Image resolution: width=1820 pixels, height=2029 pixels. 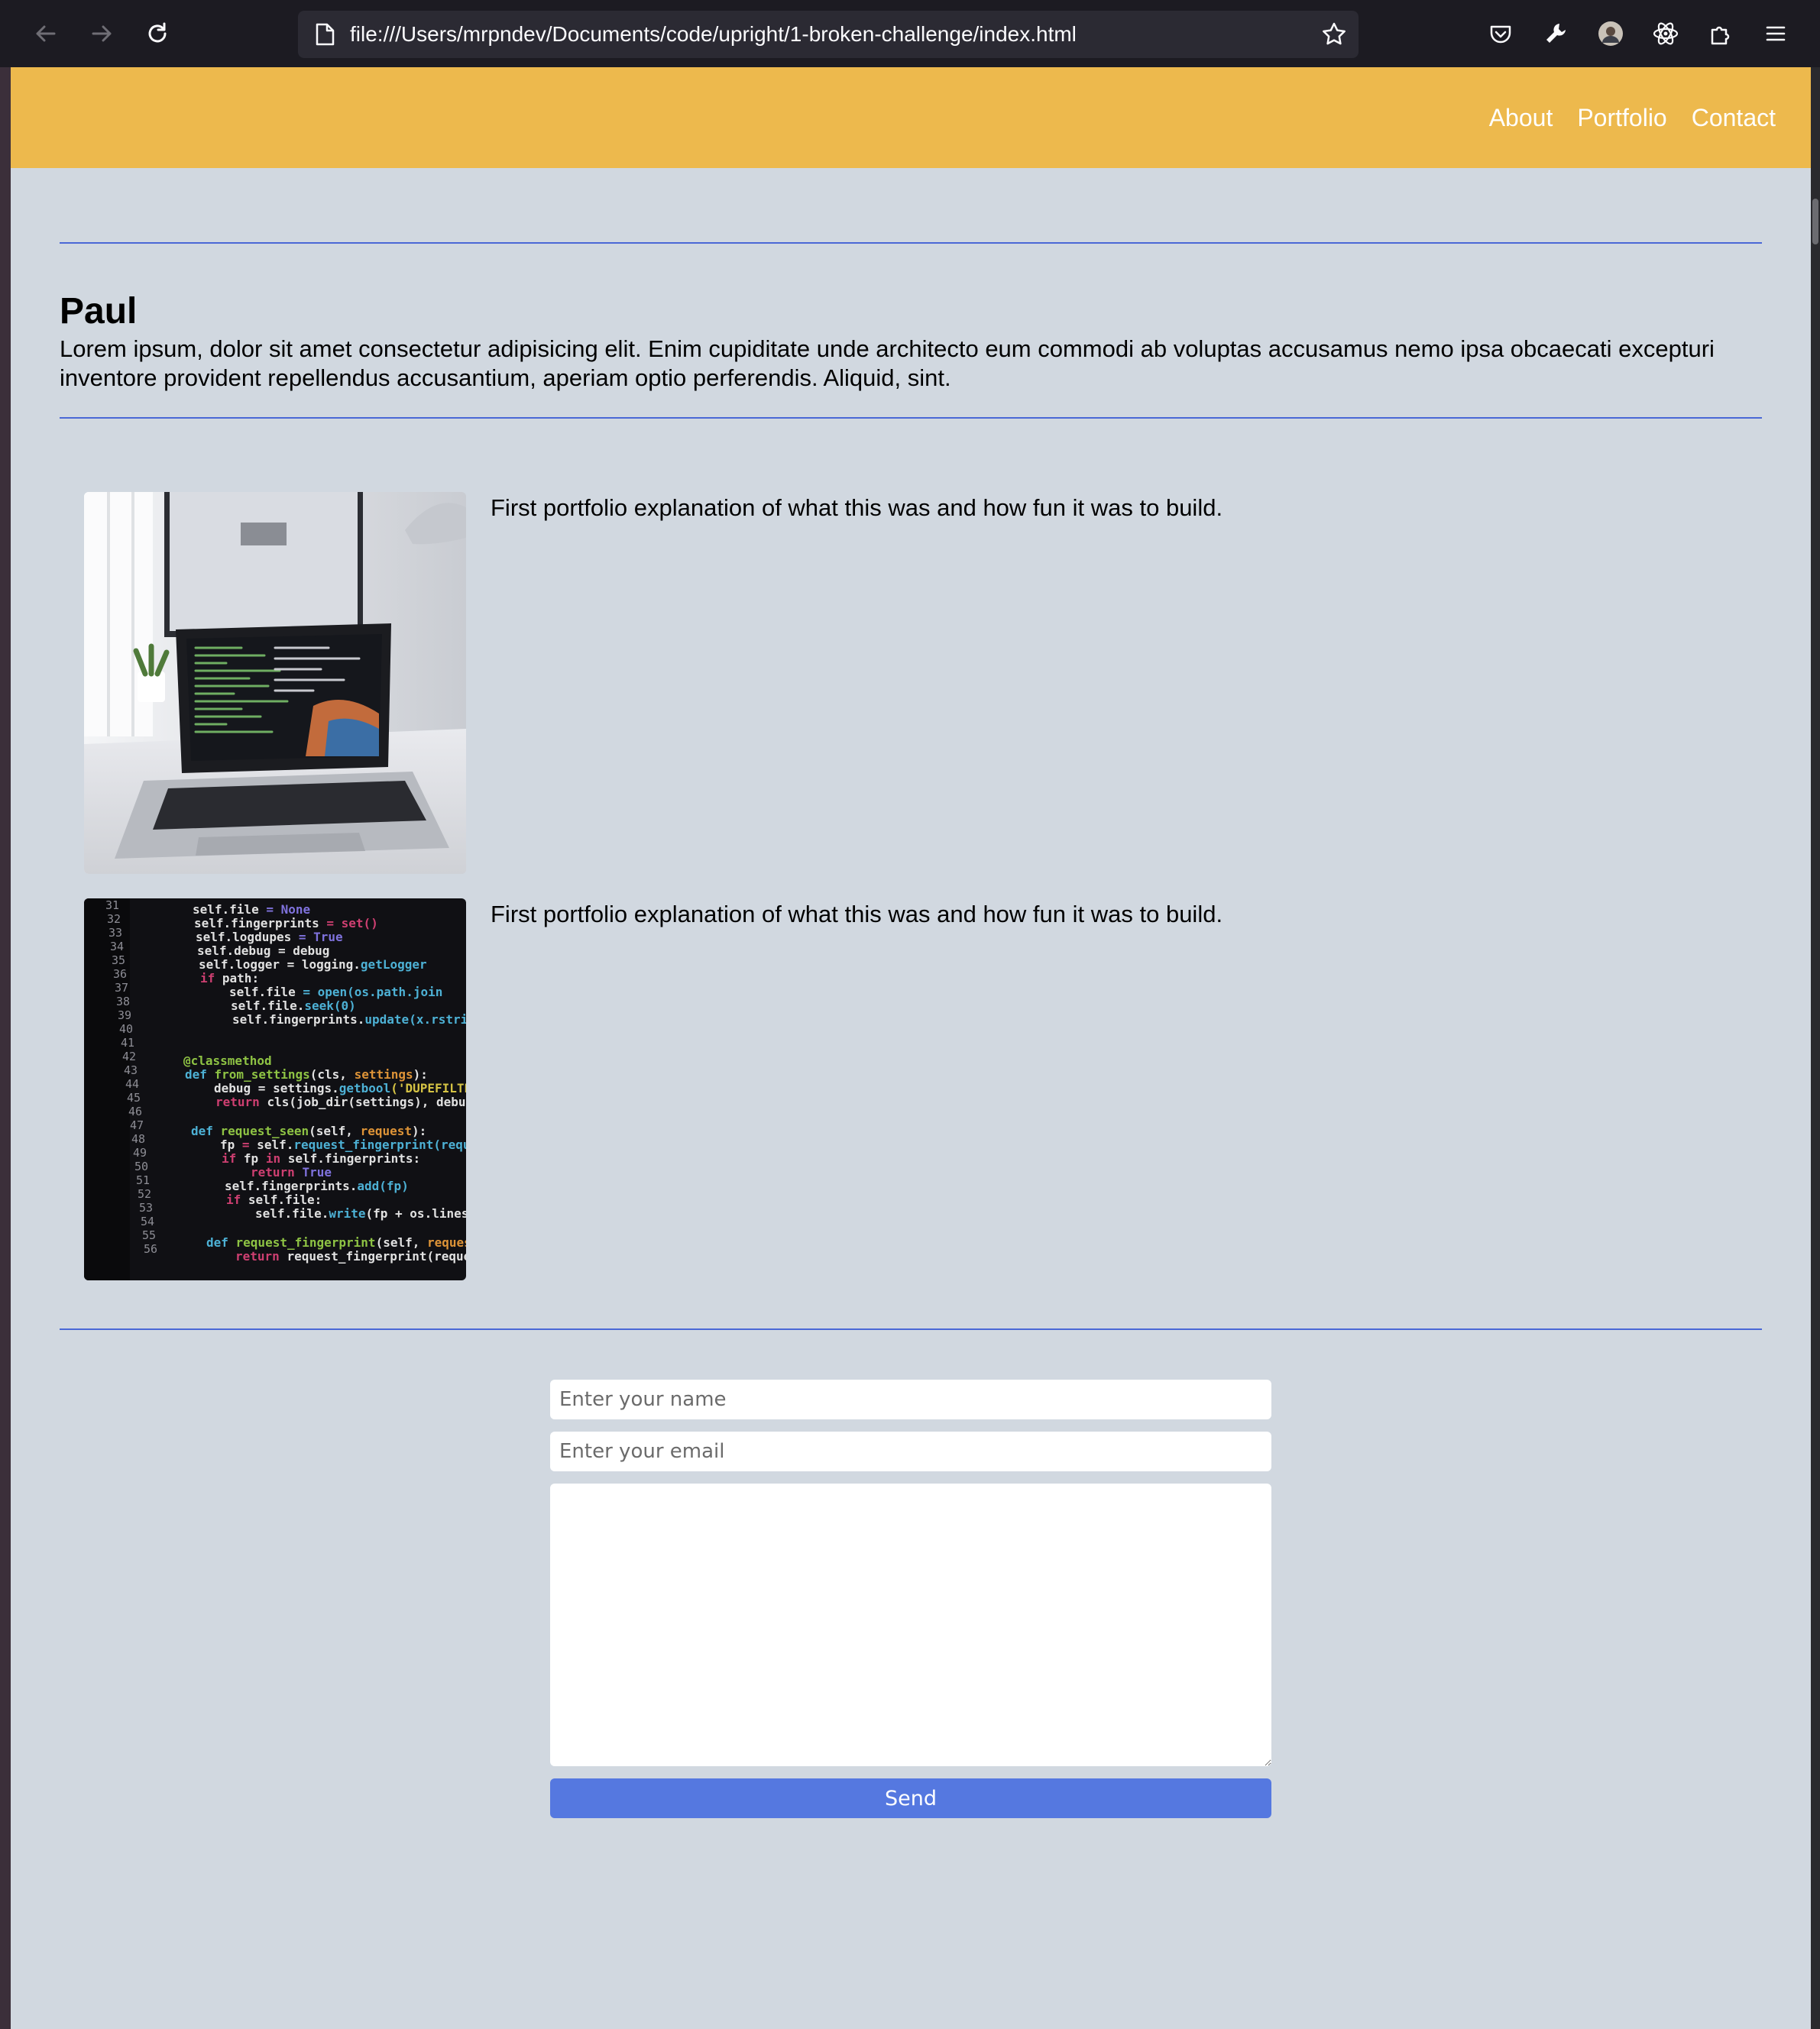 What do you see at coordinates (910, 1399) in the screenshot?
I see `name-input` at bounding box center [910, 1399].